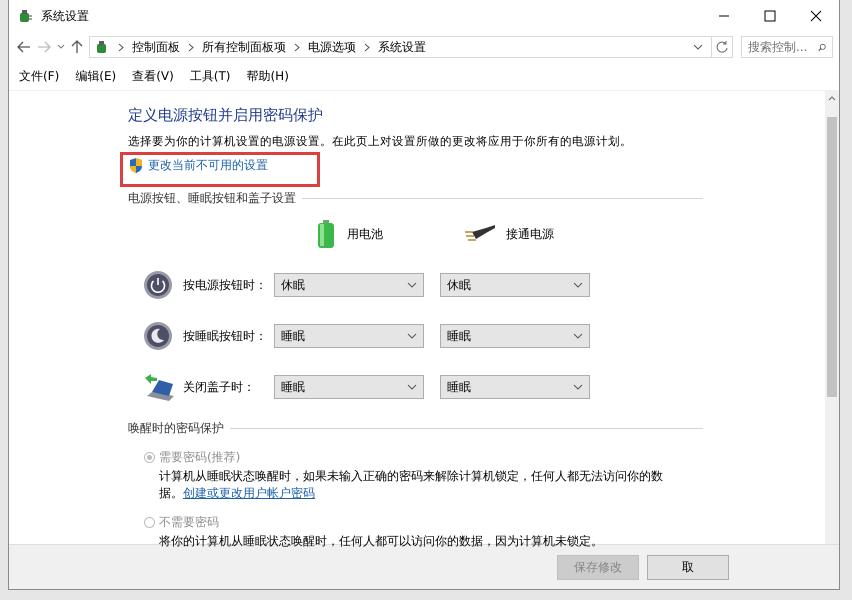 Image resolution: width=852 pixels, height=600 pixels. I want to click on menu-item: 编辑(E), so click(95, 76).